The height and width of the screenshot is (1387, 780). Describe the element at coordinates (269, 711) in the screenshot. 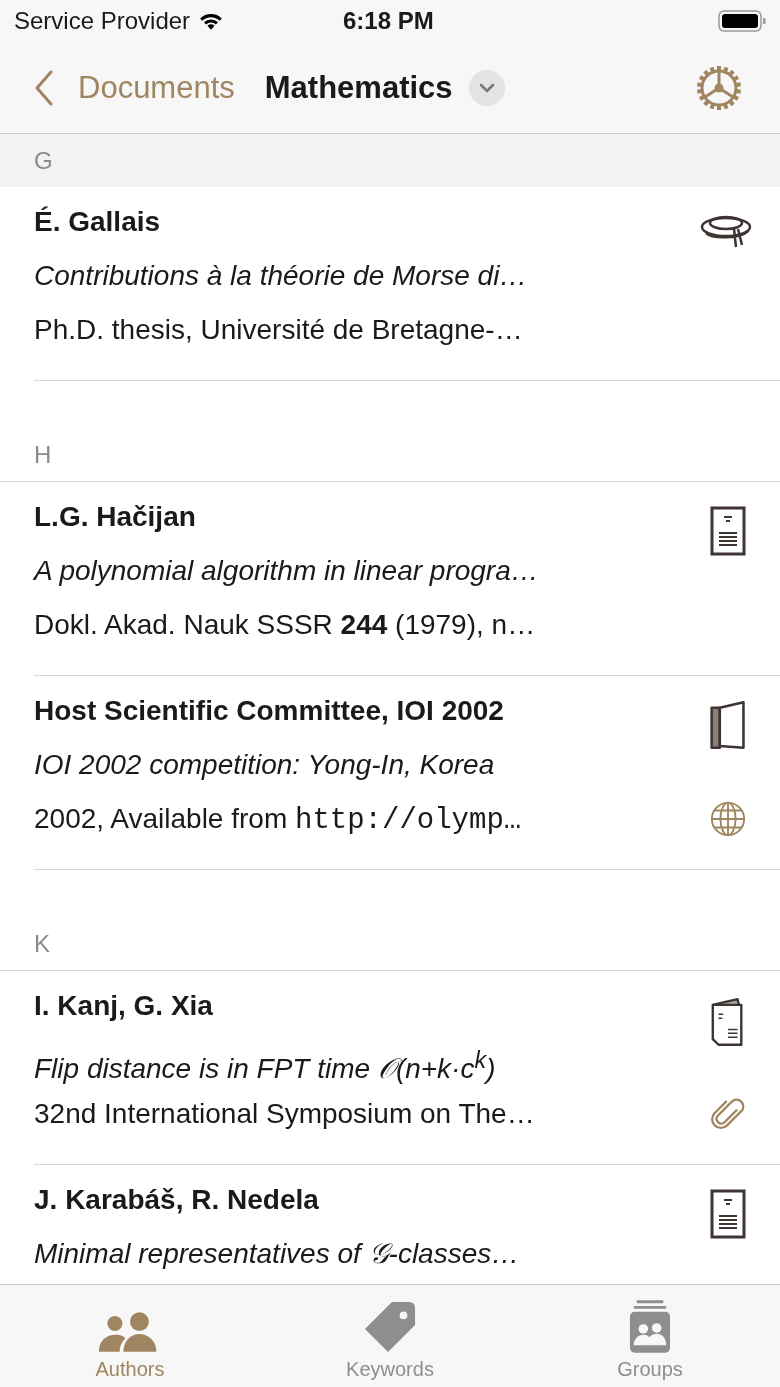

I see `document-authors: Host Scientific Committee, IOI 2002` at that location.